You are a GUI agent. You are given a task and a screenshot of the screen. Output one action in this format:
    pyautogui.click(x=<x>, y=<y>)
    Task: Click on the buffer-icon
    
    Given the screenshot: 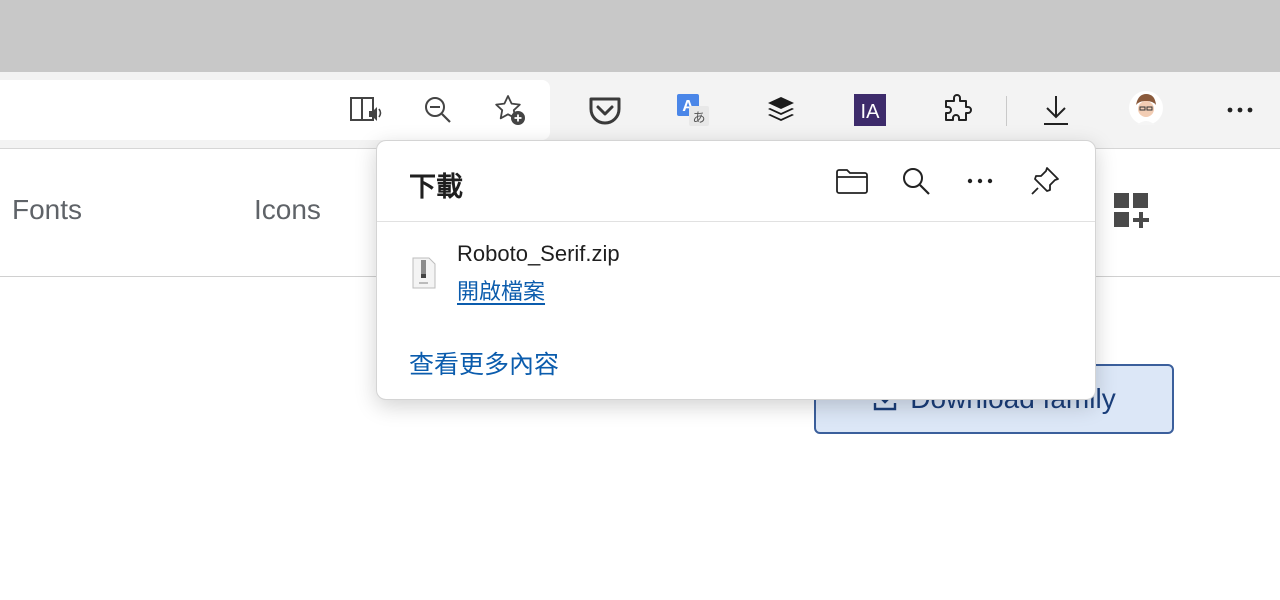 What is the action you would take?
    pyautogui.click(x=781, y=110)
    